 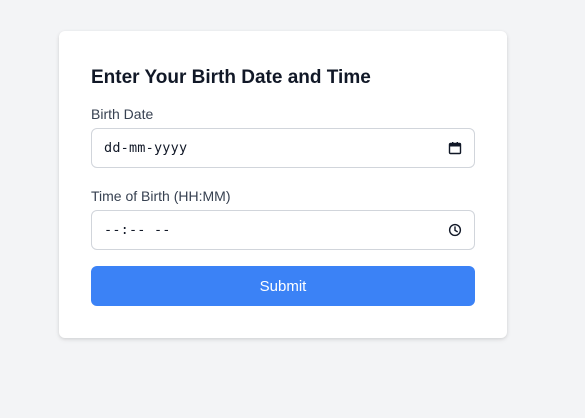 What do you see at coordinates (122, 114) in the screenshot?
I see `birth-date-label: Birth Date` at bounding box center [122, 114].